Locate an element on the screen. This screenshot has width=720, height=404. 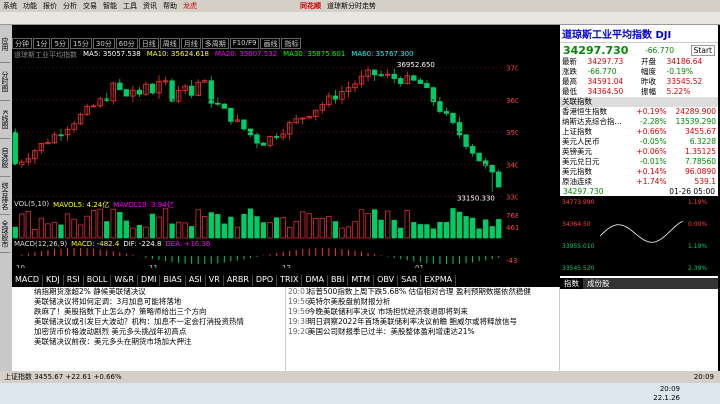
news-item: 19:38 明日洞察2022年首场美联储利率决议前瞻 鲍威尔或将释放信号 is located at coordinates (422, 322).